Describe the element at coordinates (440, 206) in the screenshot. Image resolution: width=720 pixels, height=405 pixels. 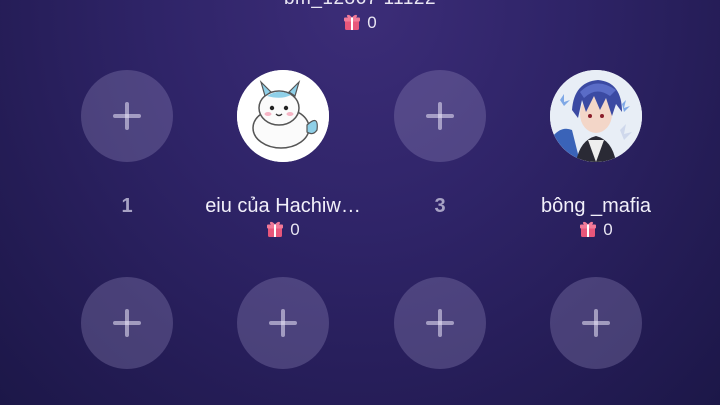
I see `seat-3-number: 3` at that location.